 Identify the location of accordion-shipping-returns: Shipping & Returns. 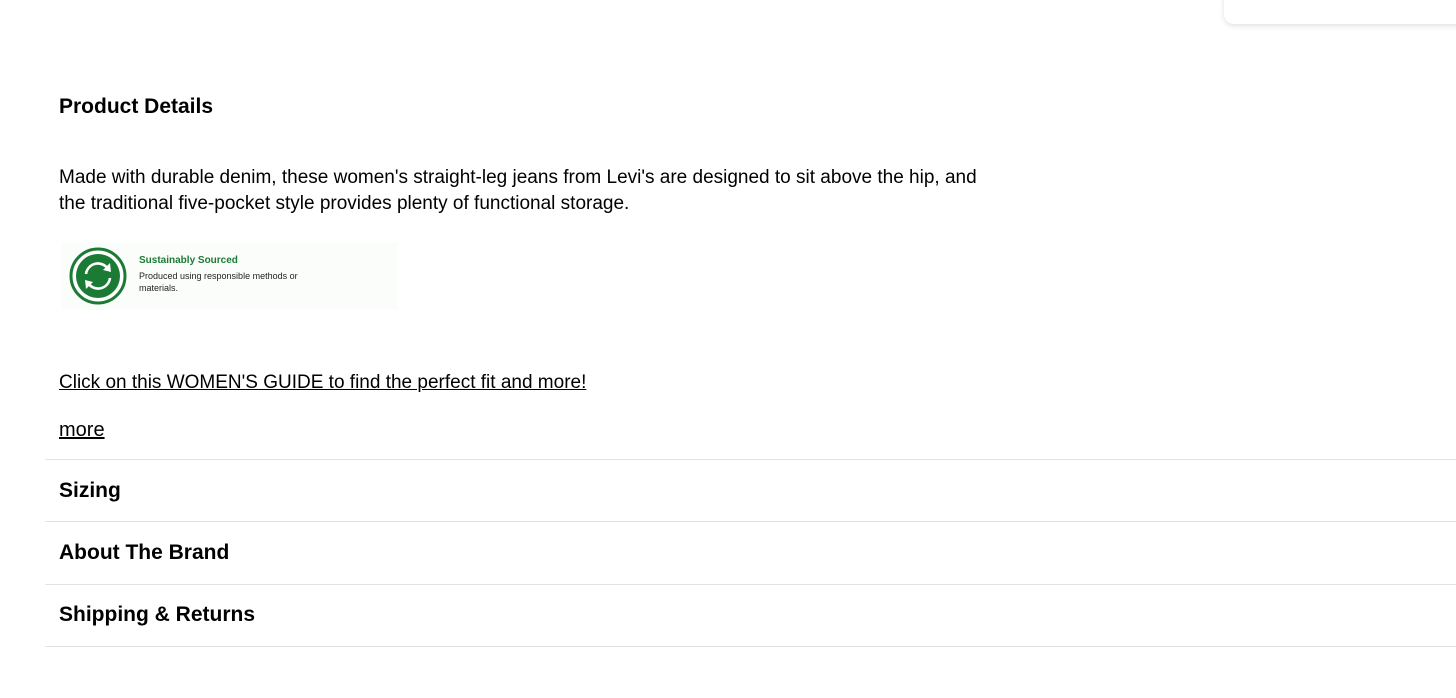
(157, 615).